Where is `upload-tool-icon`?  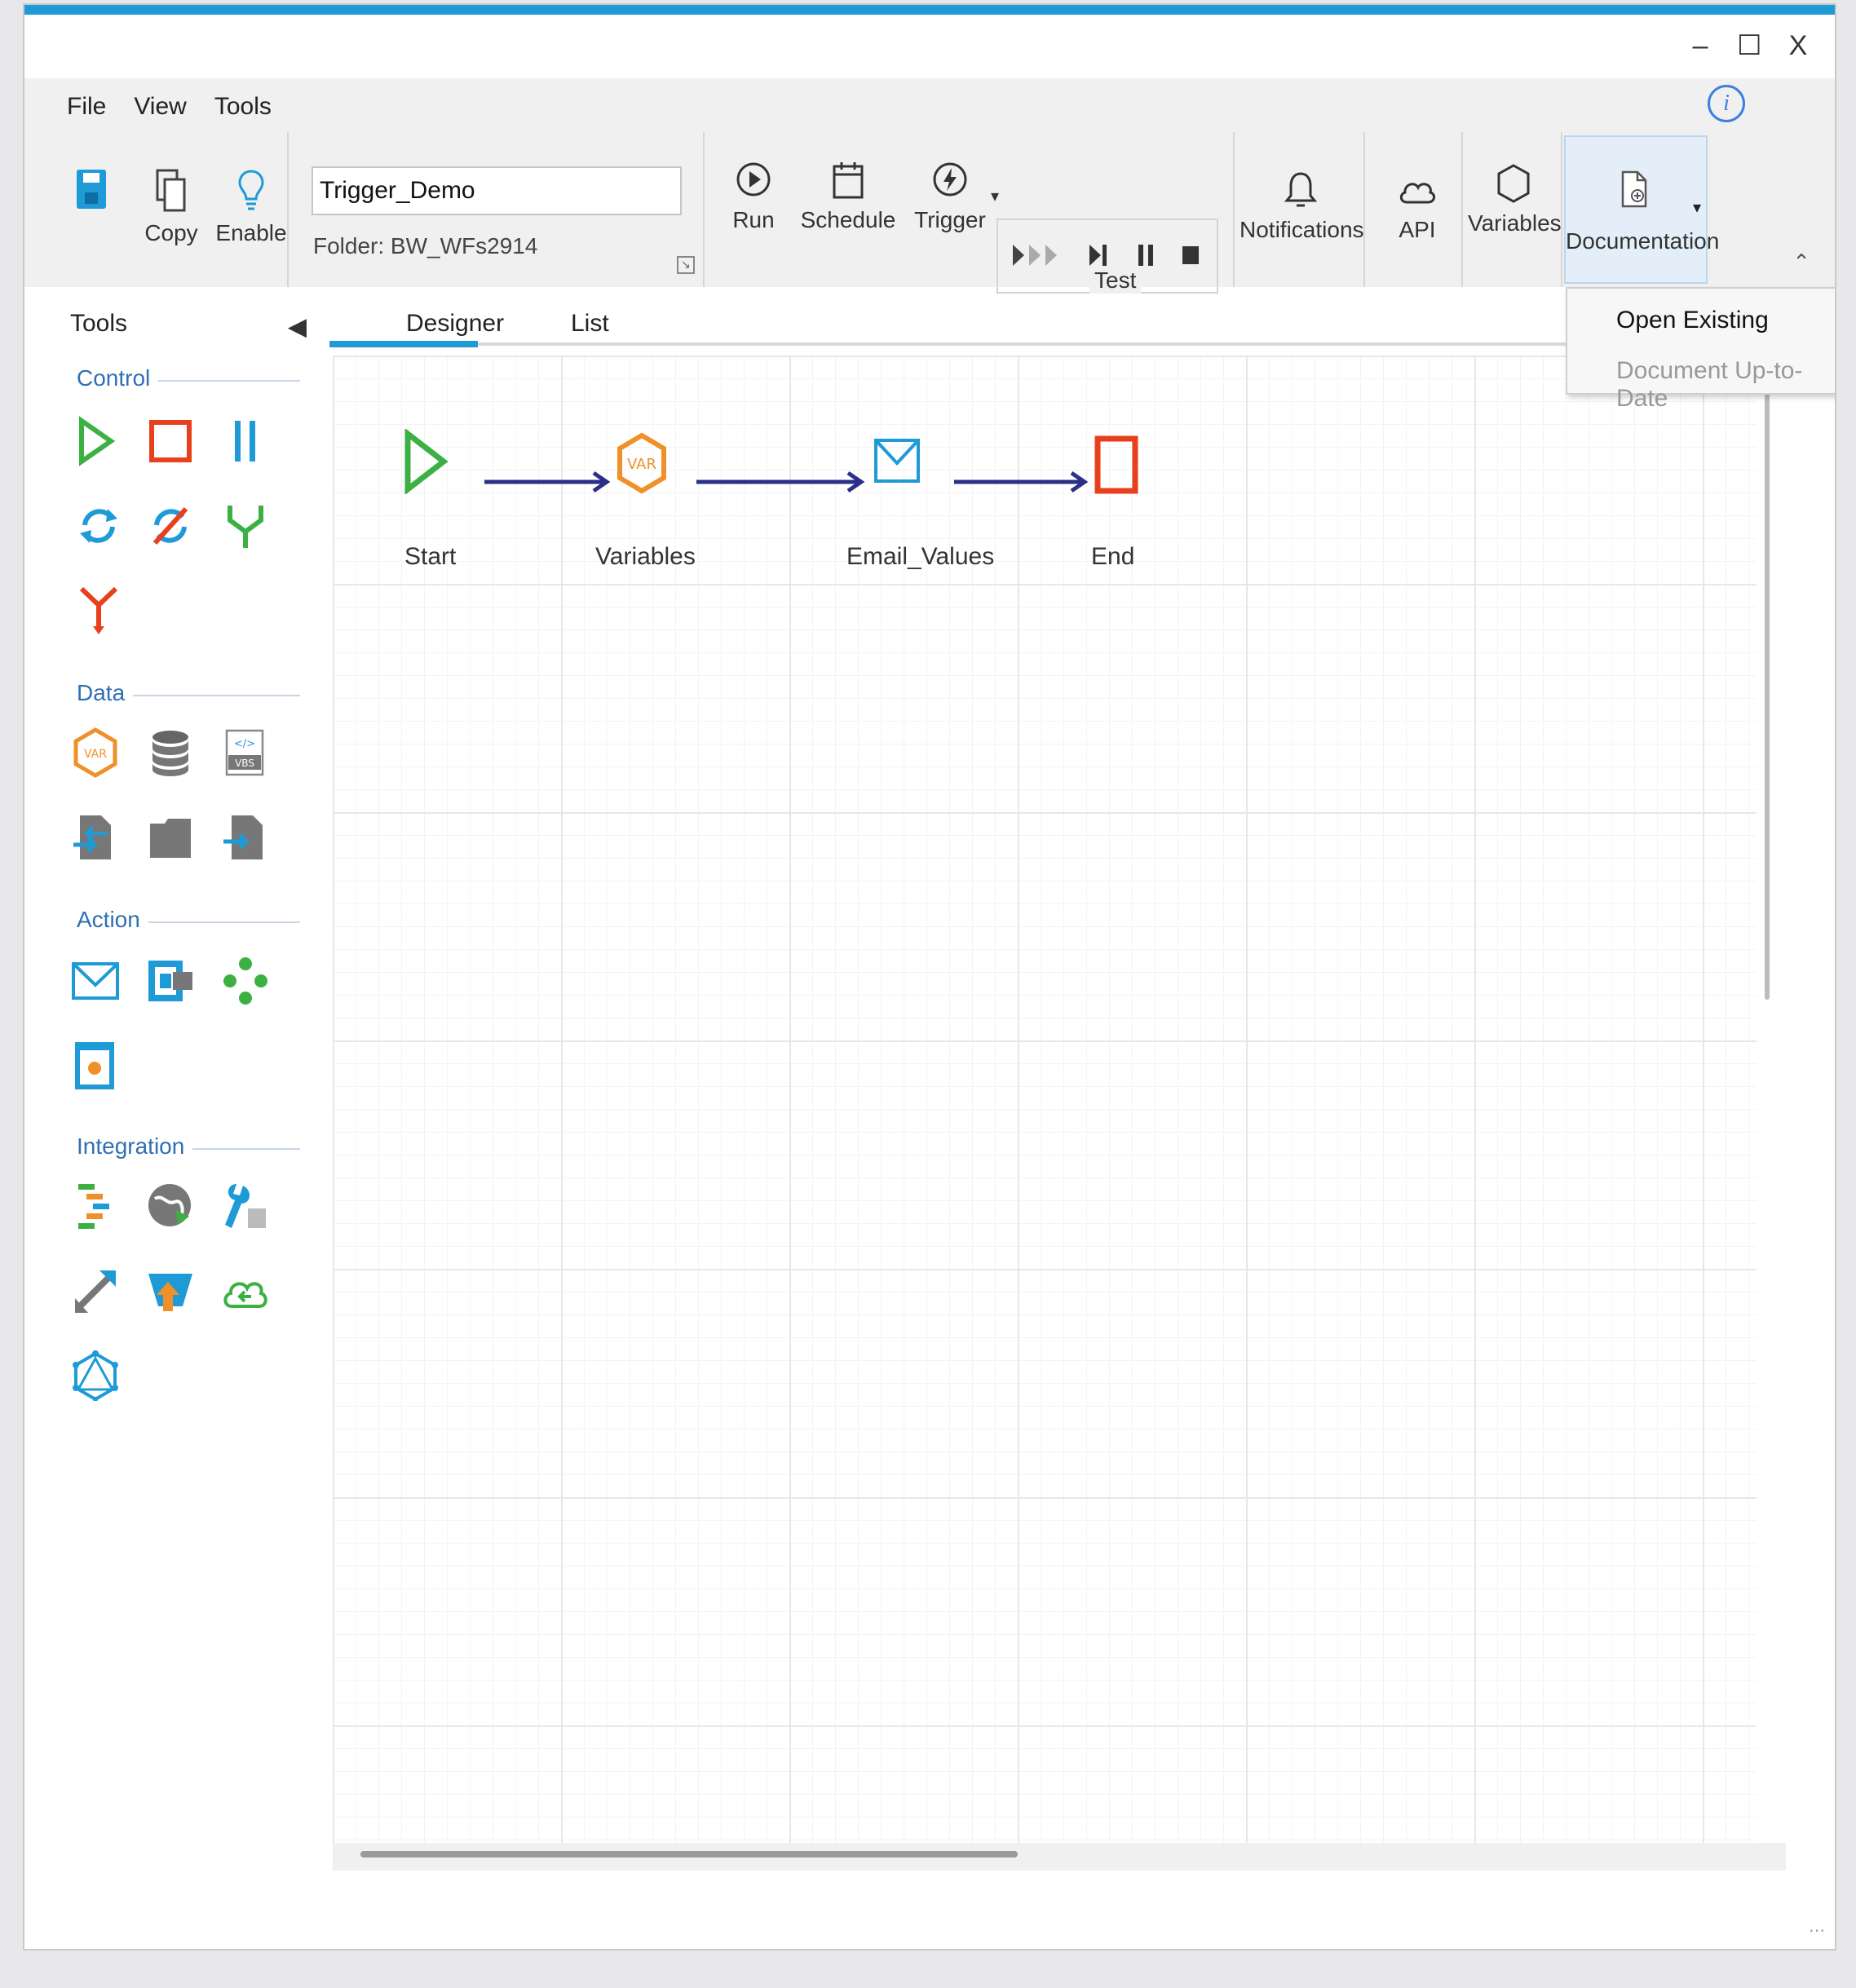 upload-tool-icon is located at coordinates (170, 1291).